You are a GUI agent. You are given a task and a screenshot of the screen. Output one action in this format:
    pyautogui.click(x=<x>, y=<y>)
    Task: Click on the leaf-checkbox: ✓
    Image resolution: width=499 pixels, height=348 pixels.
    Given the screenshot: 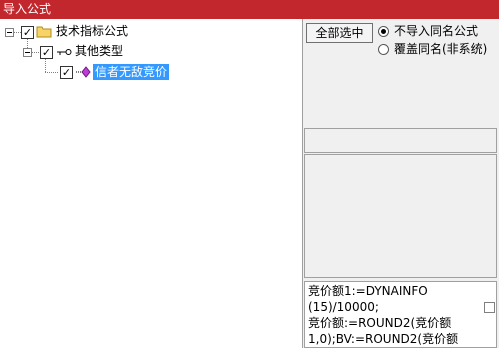 What is the action you would take?
    pyautogui.click(x=66, y=72)
    